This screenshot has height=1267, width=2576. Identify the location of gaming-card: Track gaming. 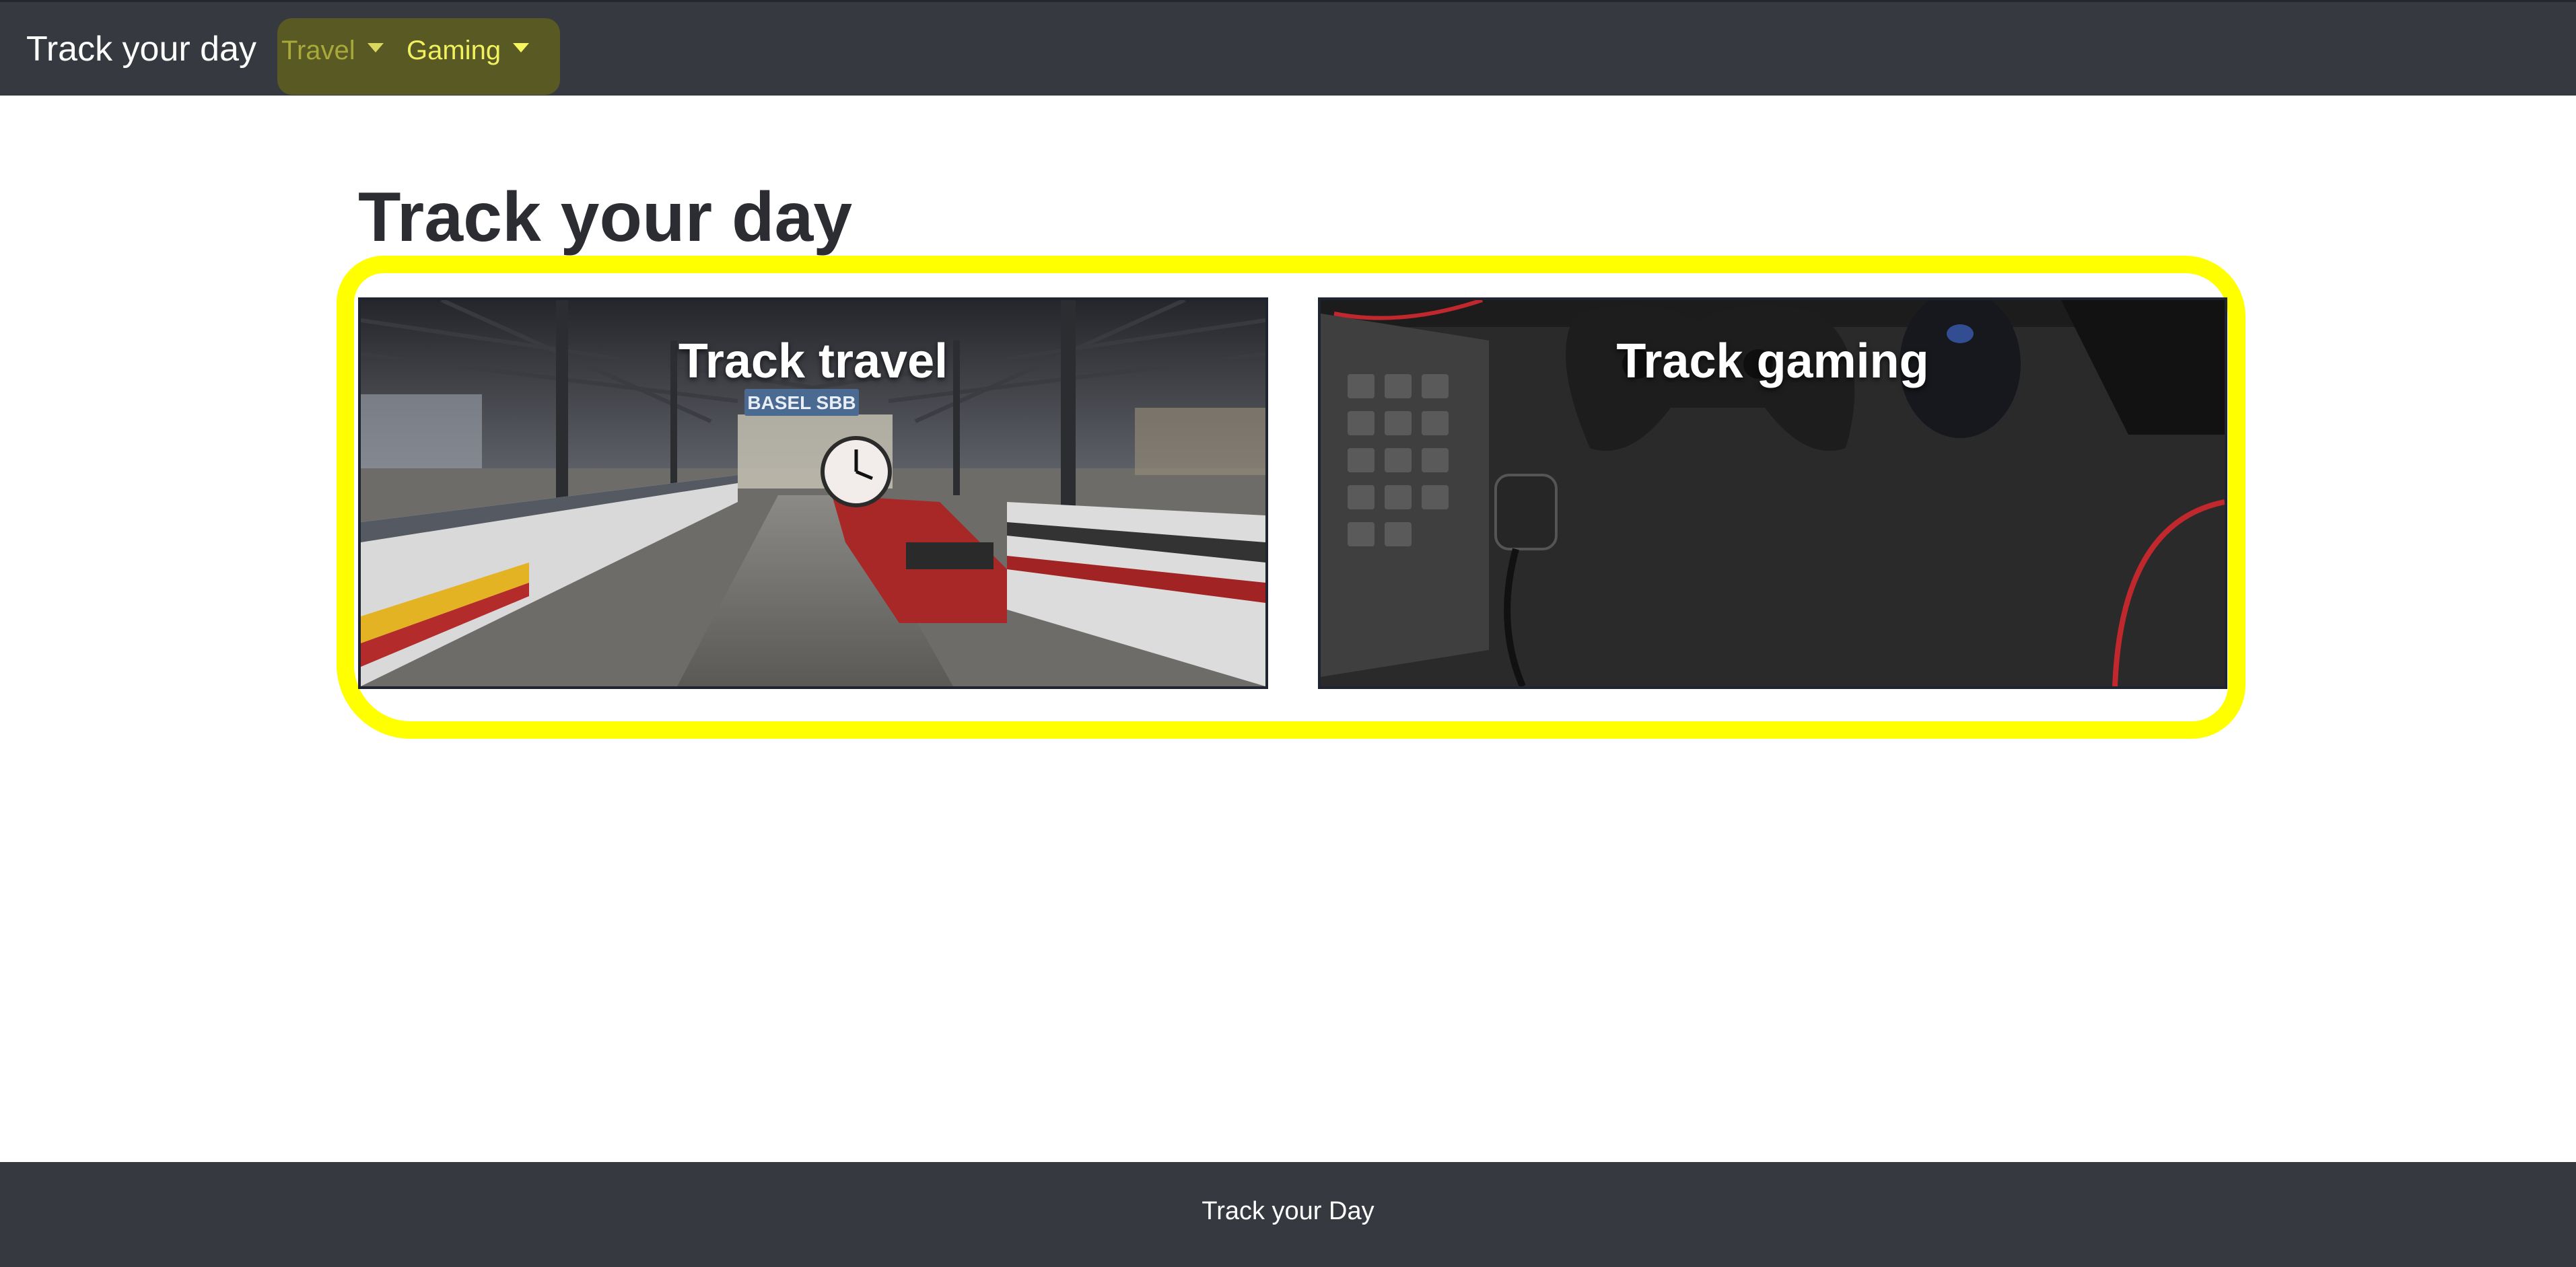
(1772, 493).